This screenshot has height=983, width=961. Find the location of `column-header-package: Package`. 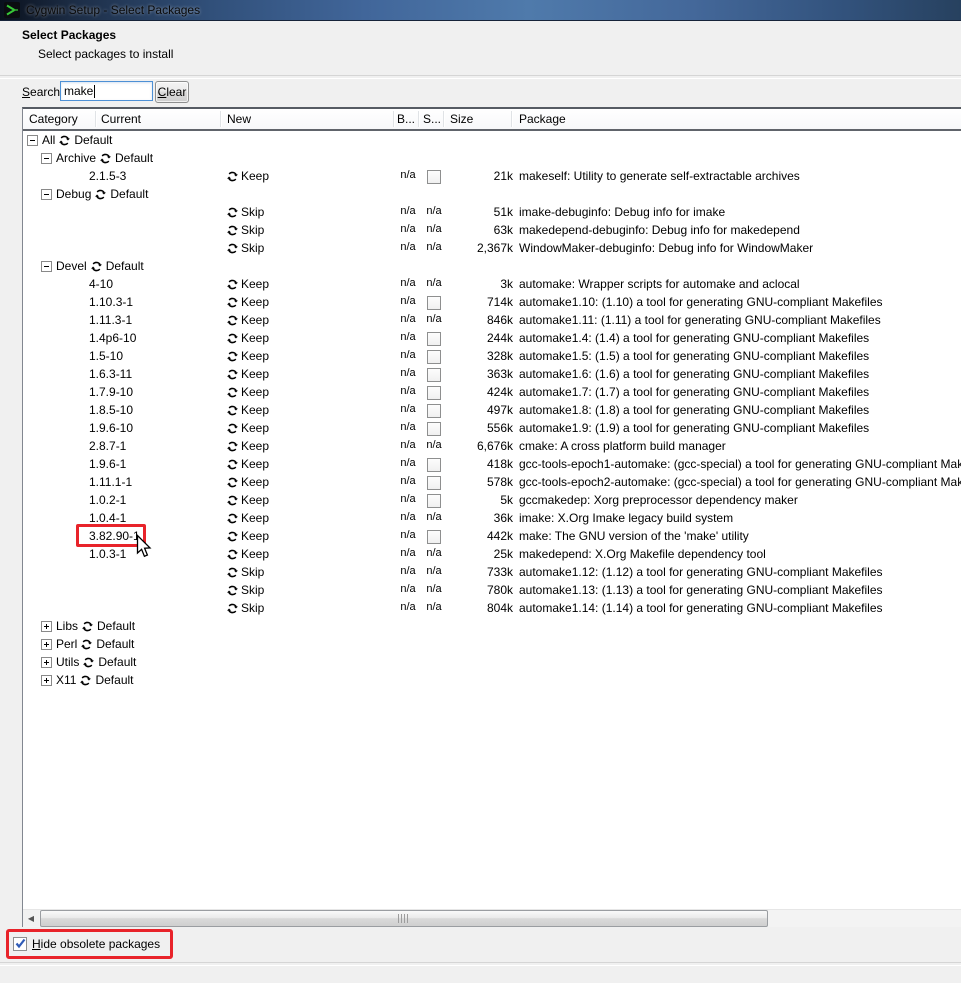

column-header-package: Package is located at coordinates (542, 119).